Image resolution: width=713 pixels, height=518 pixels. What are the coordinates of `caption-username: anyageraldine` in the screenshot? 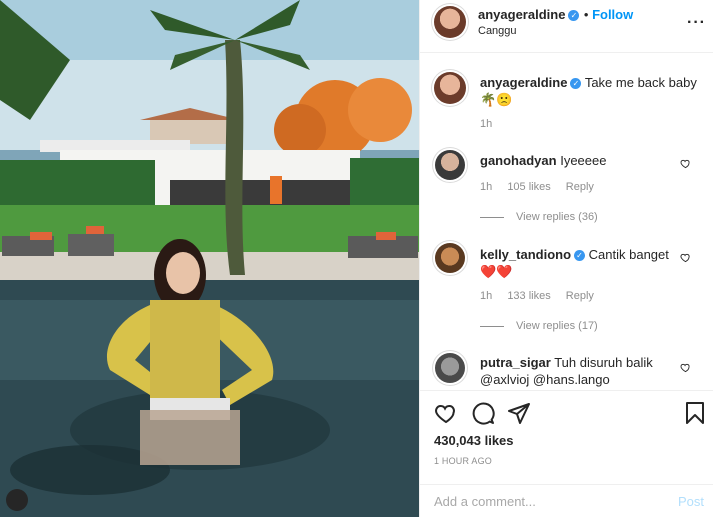 It's located at (523, 82).